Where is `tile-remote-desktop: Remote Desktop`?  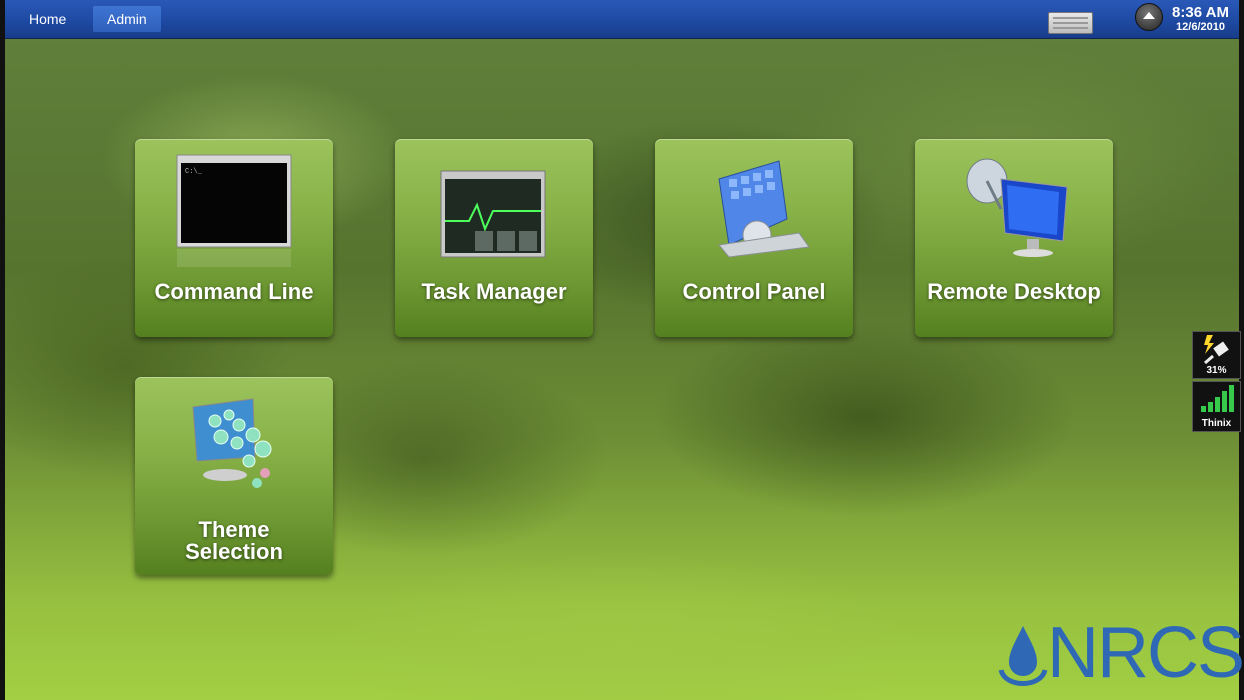
tile-remote-desktop: Remote Desktop is located at coordinates (1014, 238).